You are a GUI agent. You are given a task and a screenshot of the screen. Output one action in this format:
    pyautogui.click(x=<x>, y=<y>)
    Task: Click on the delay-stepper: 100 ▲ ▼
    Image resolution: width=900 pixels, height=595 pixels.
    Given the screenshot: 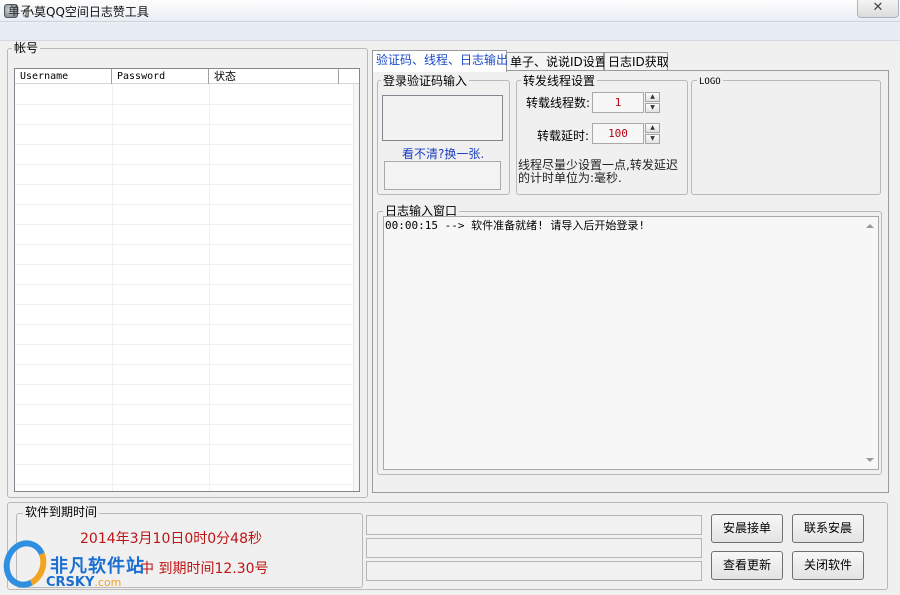 What is the action you would take?
    pyautogui.click(x=626, y=133)
    